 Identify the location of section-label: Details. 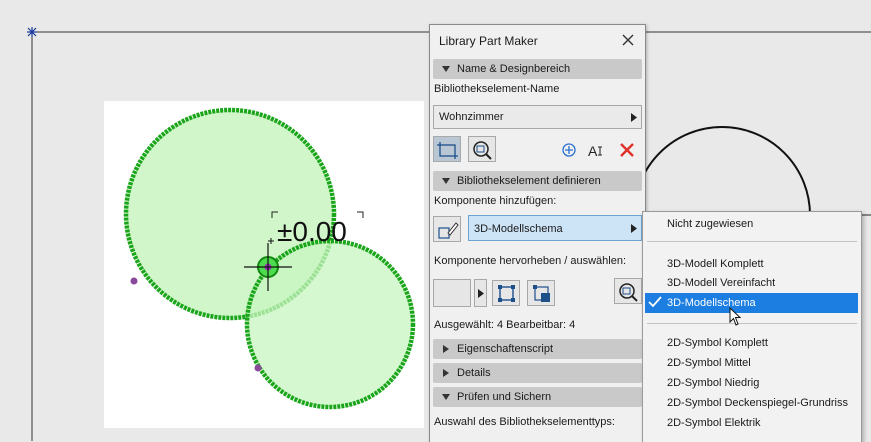
(474, 373).